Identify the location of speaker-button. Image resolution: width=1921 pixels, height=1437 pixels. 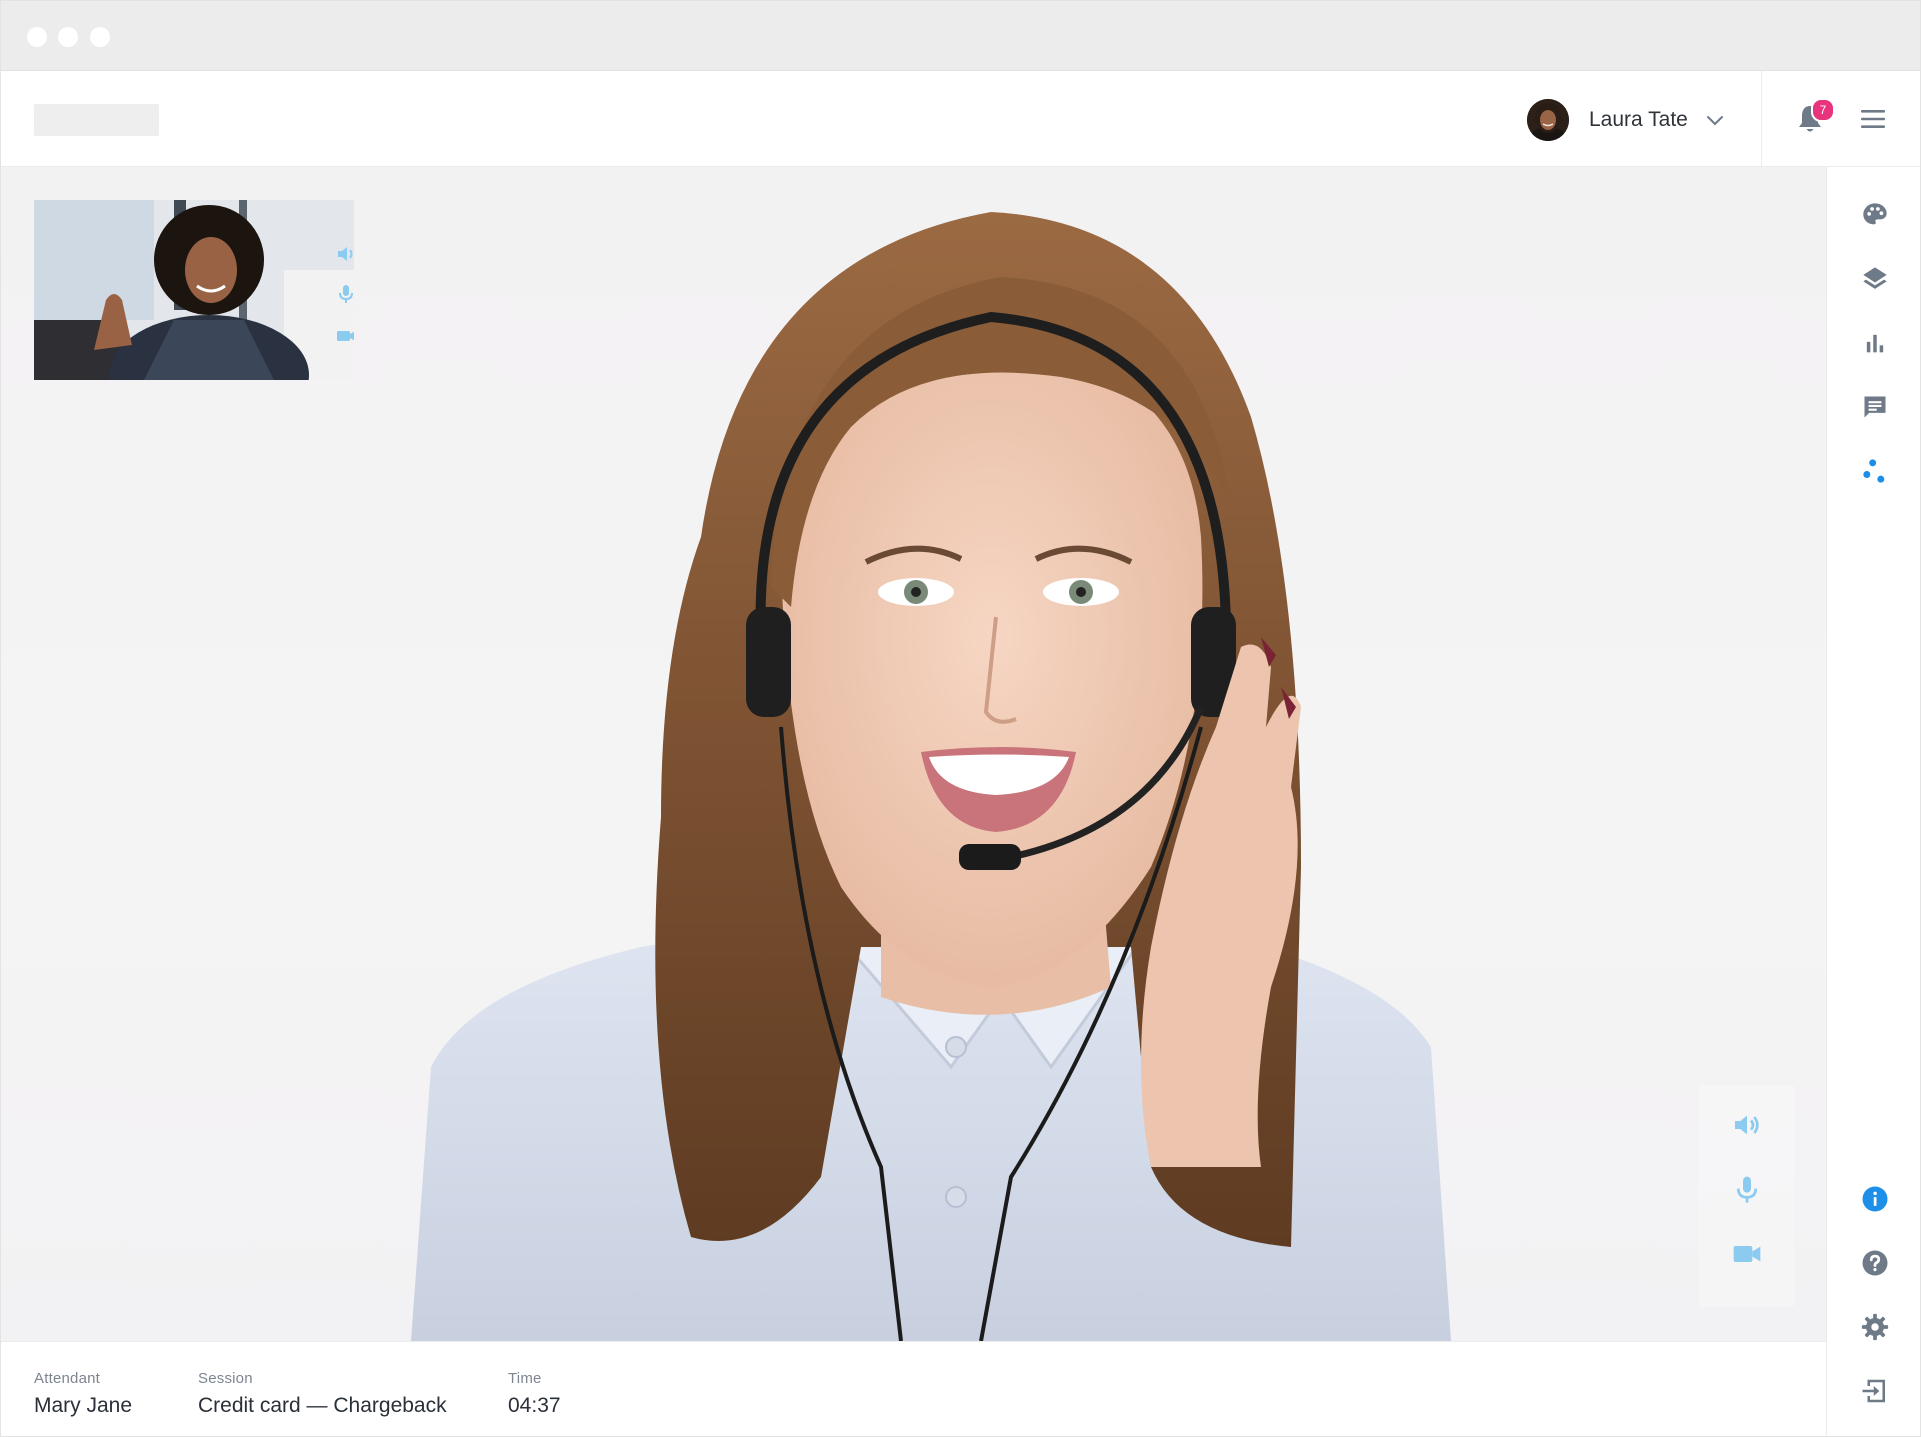
(1747, 1125).